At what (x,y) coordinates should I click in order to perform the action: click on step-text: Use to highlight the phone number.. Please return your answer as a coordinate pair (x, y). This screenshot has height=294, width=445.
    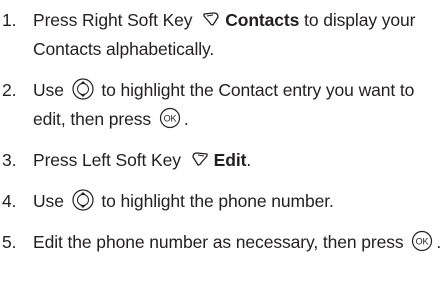
    Looking at the image, I should click on (237, 201).